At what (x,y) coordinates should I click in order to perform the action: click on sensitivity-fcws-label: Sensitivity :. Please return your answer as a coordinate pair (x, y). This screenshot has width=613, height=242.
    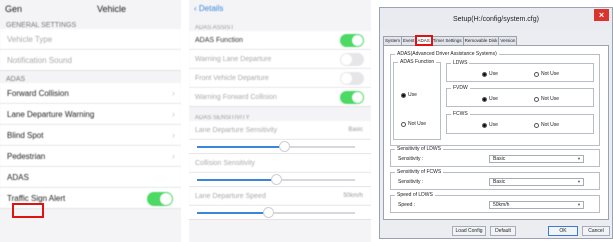
    Looking at the image, I should click on (411, 182).